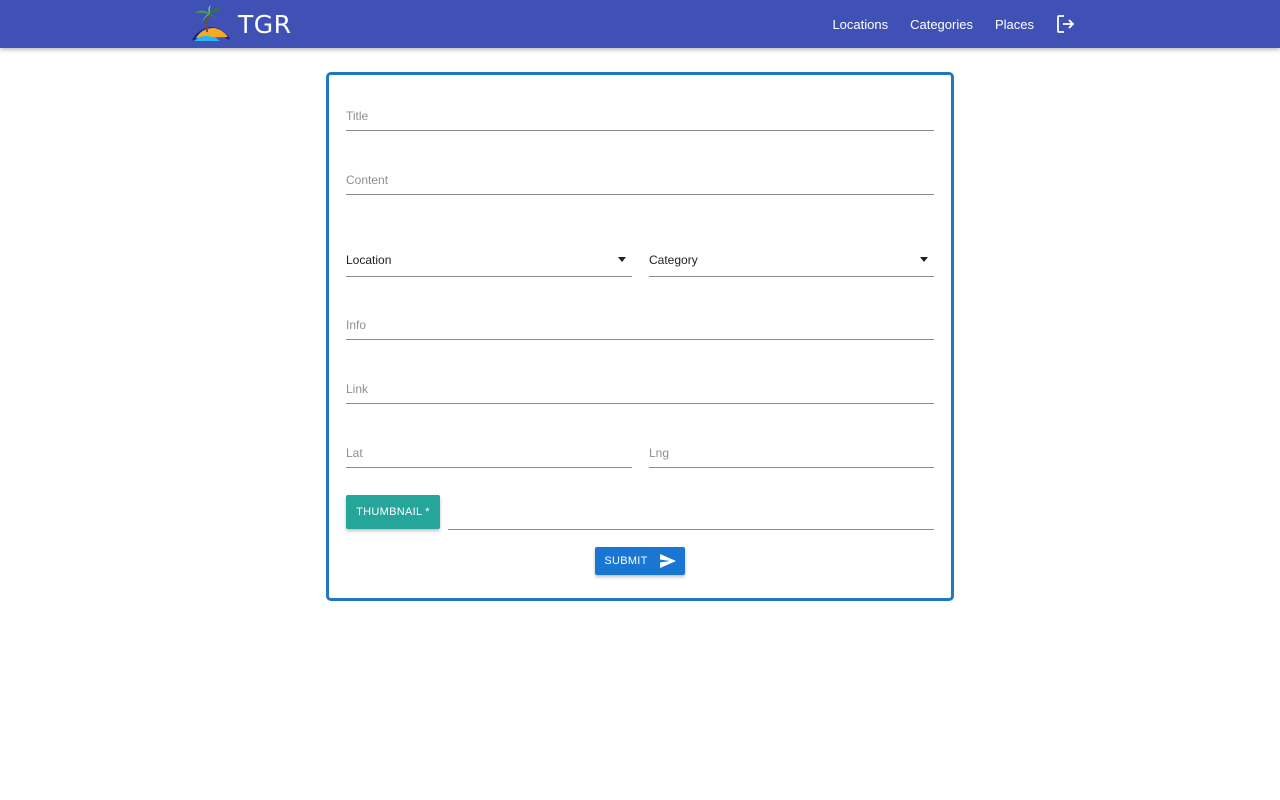  What do you see at coordinates (393, 512) in the screenshot?
I see `thumbnail-upload-button: THUMBNAIL *` at bounding box center [393, 512].